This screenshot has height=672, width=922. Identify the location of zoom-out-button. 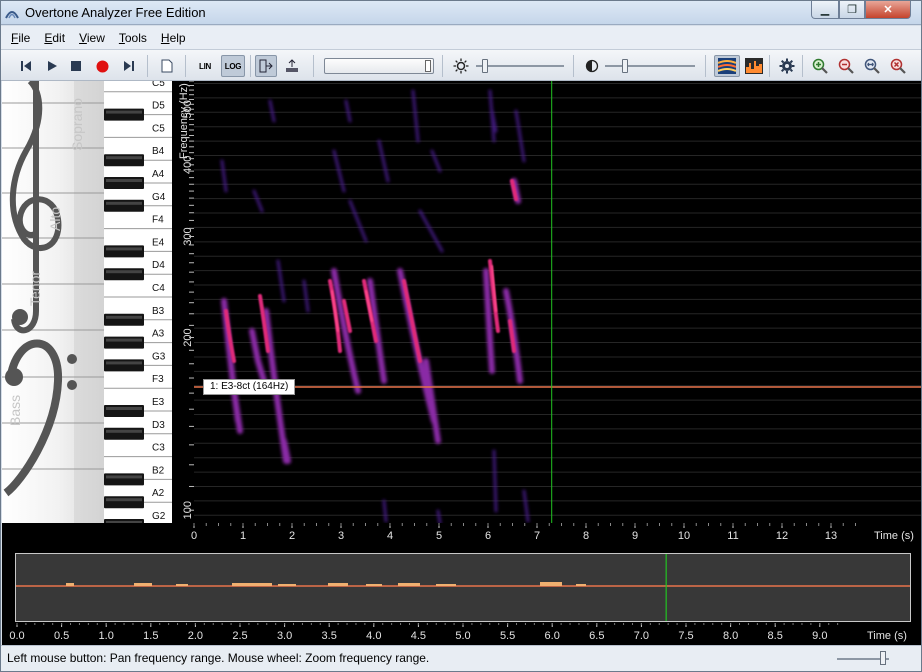
(846, 66).